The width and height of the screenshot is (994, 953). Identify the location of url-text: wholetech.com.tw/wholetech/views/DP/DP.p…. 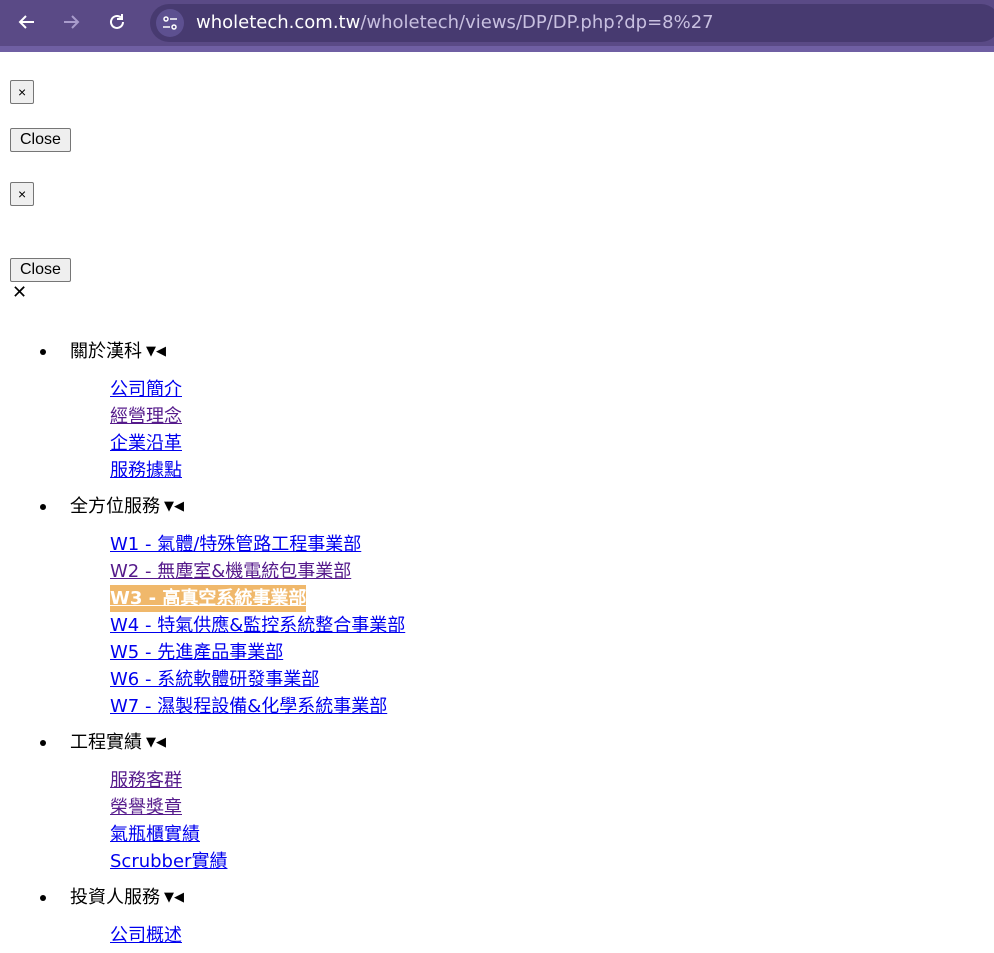
(455, 23).